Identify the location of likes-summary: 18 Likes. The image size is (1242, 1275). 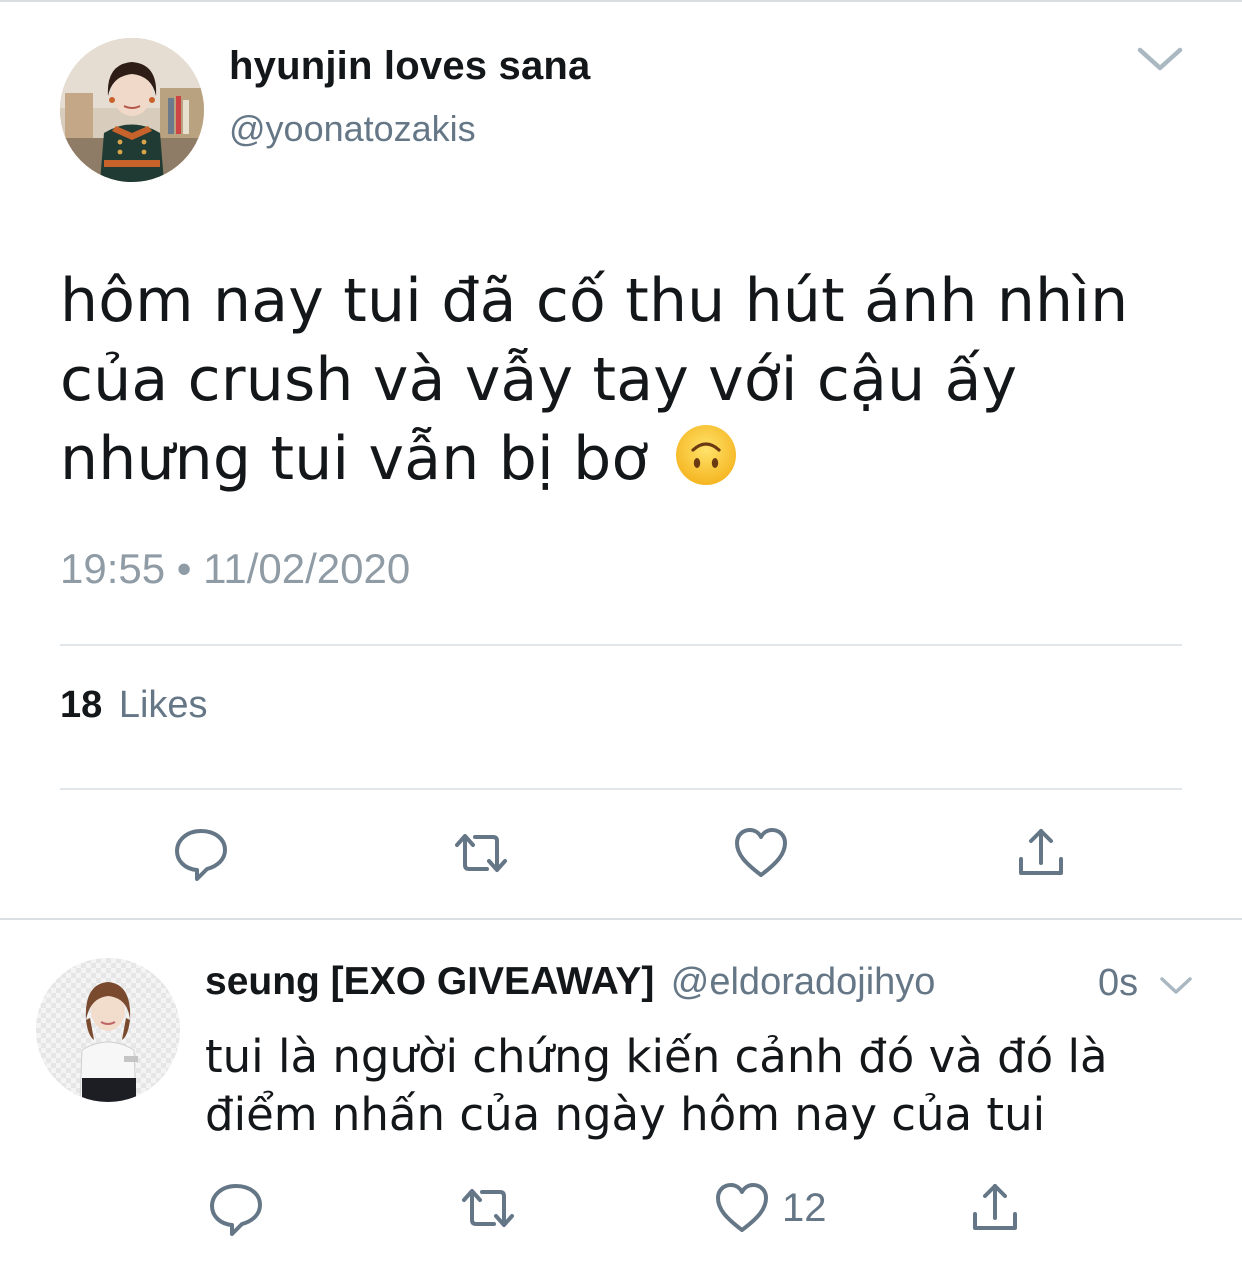
(134, 705).